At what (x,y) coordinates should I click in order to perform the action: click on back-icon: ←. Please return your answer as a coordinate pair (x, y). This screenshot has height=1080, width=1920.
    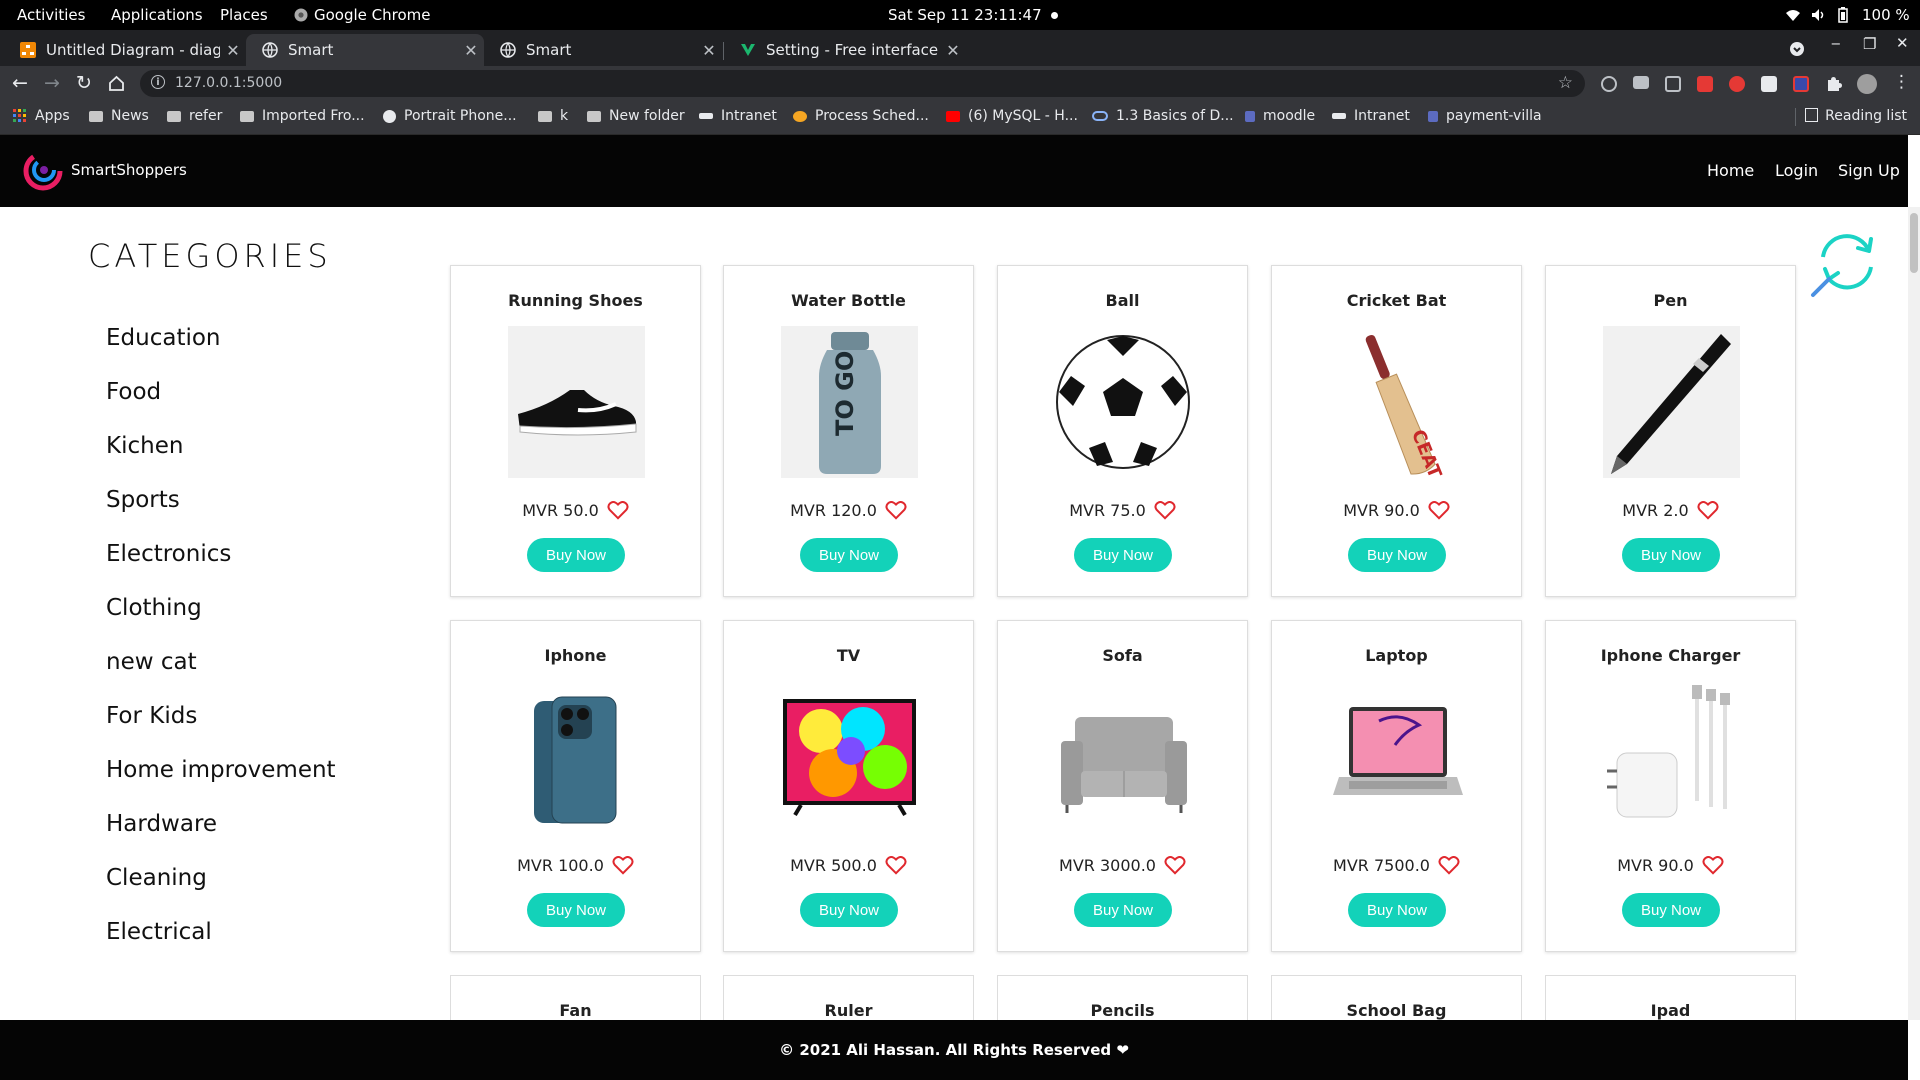
    Looking at the image, I should click on (20, 83).